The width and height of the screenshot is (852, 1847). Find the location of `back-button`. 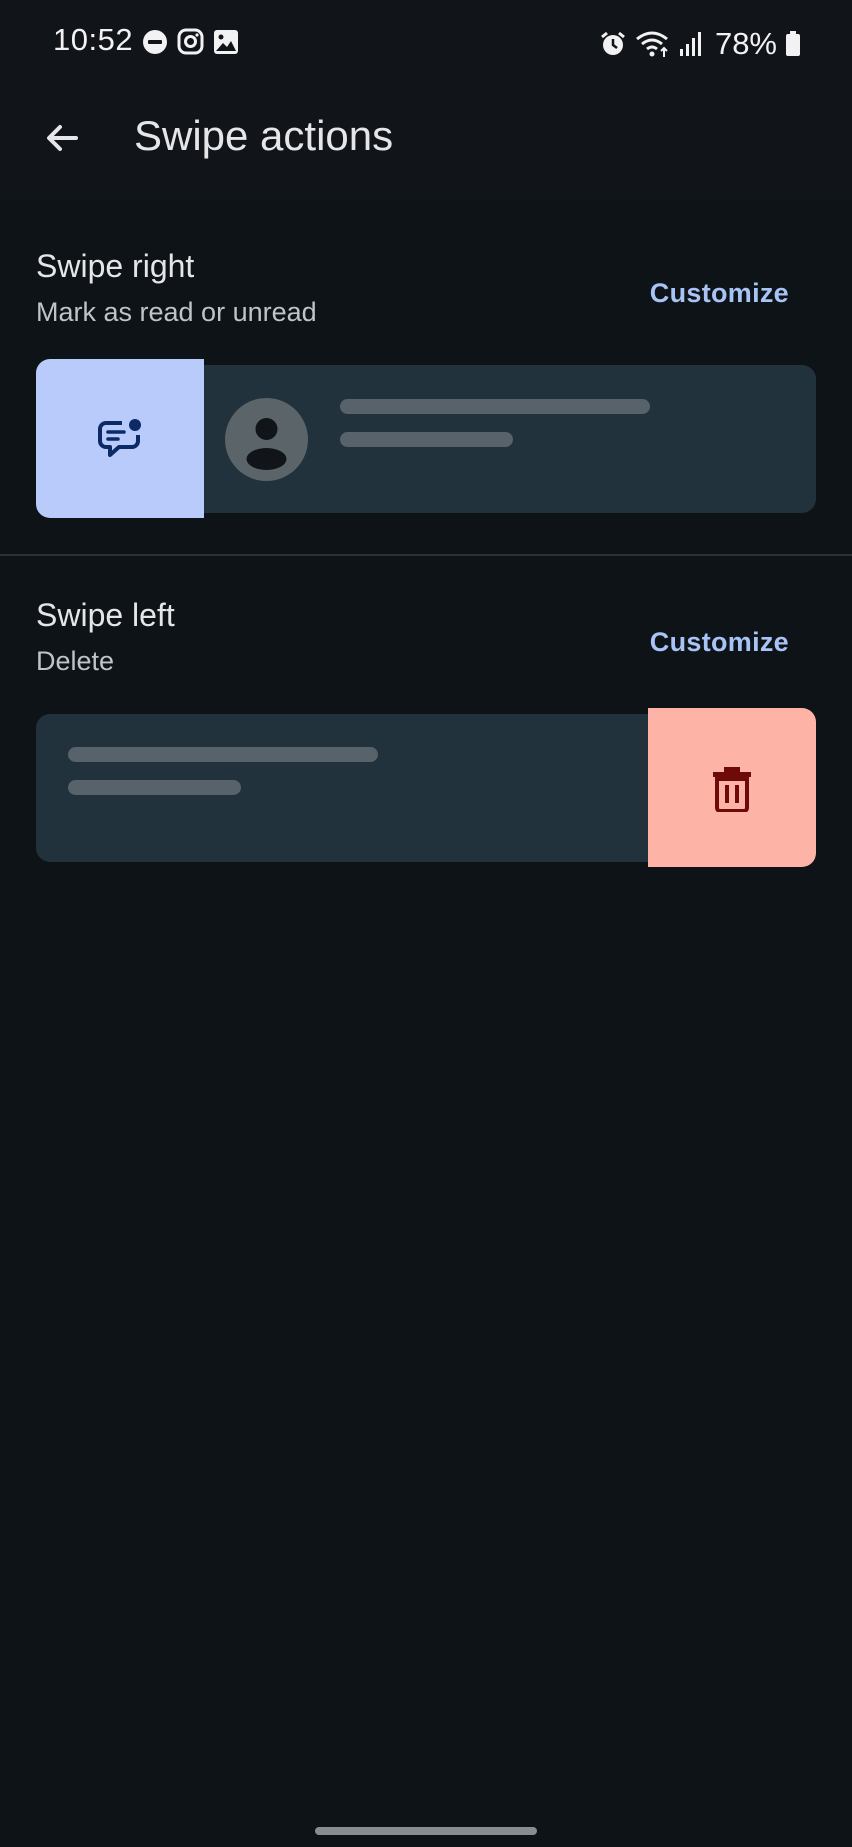

back-button is located at coordinates (62, 138).